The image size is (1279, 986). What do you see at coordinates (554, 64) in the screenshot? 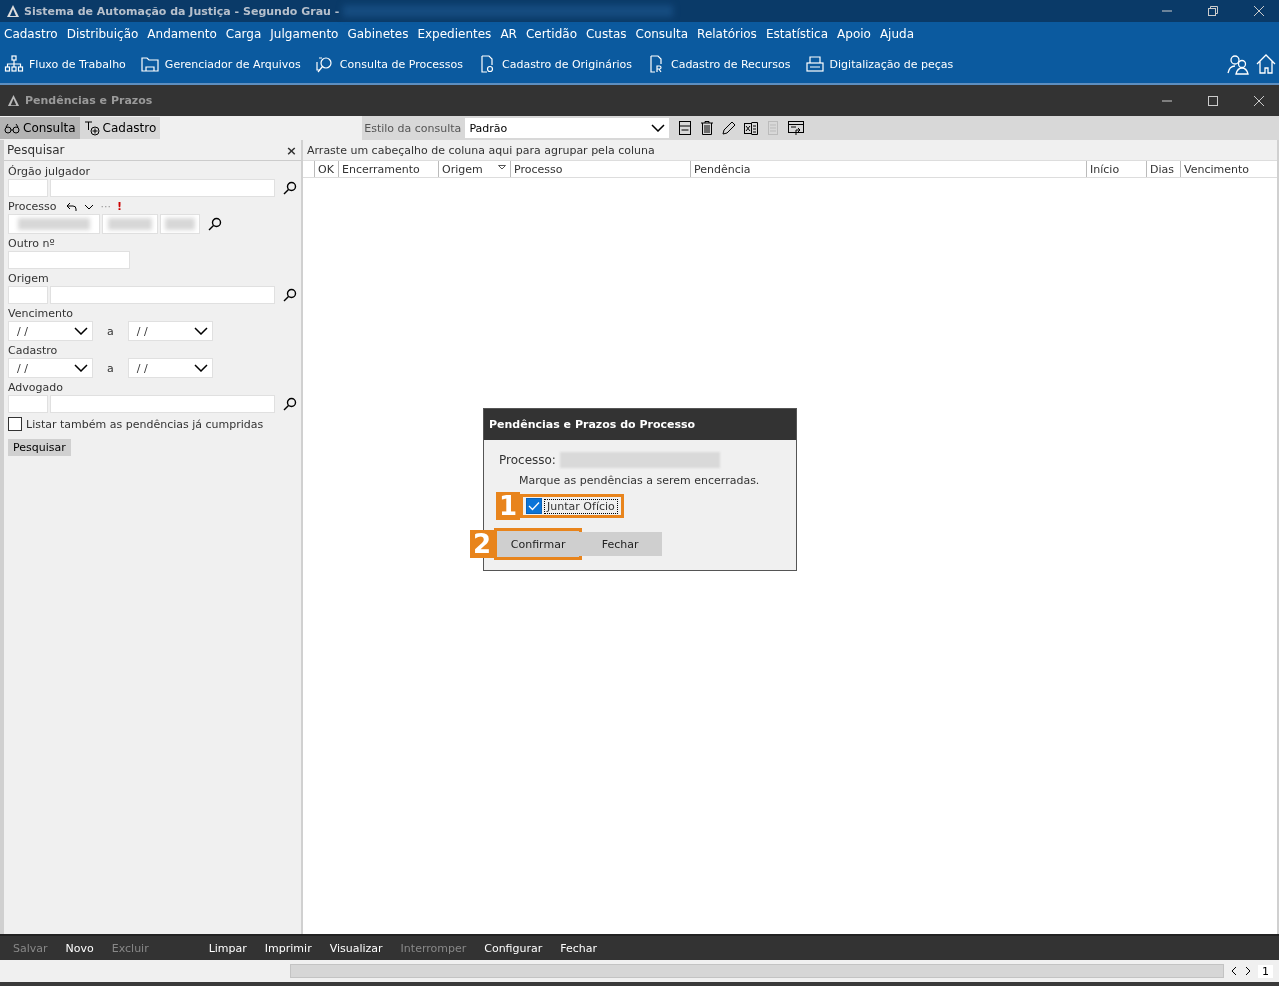
I see `toolbar-button: Cadastro de Originários` at bounding box center [554, 64].